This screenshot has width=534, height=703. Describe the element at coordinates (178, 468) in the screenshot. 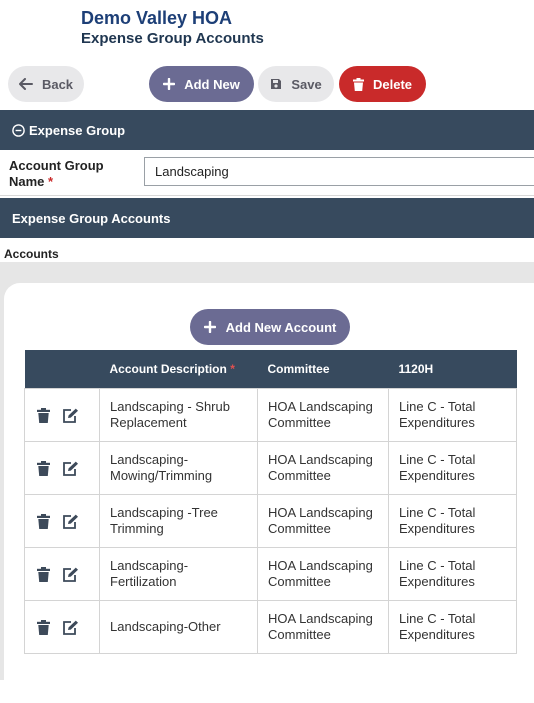

I see `cell-account-description: Landscaping- Mowing/Trimming` at that location.